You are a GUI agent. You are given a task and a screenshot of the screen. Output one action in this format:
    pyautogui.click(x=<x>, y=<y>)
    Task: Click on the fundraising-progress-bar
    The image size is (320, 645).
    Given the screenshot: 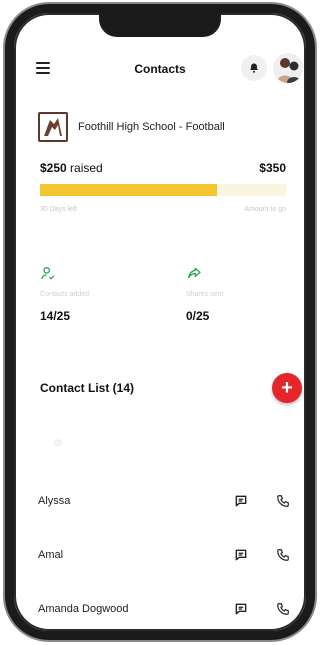 What is the action you would take?
    pyautogui.click(x=163, y=190)
    